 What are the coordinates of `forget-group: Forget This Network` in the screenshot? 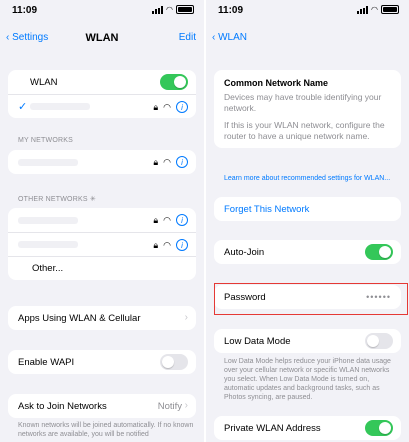 It's located at (307, 209).